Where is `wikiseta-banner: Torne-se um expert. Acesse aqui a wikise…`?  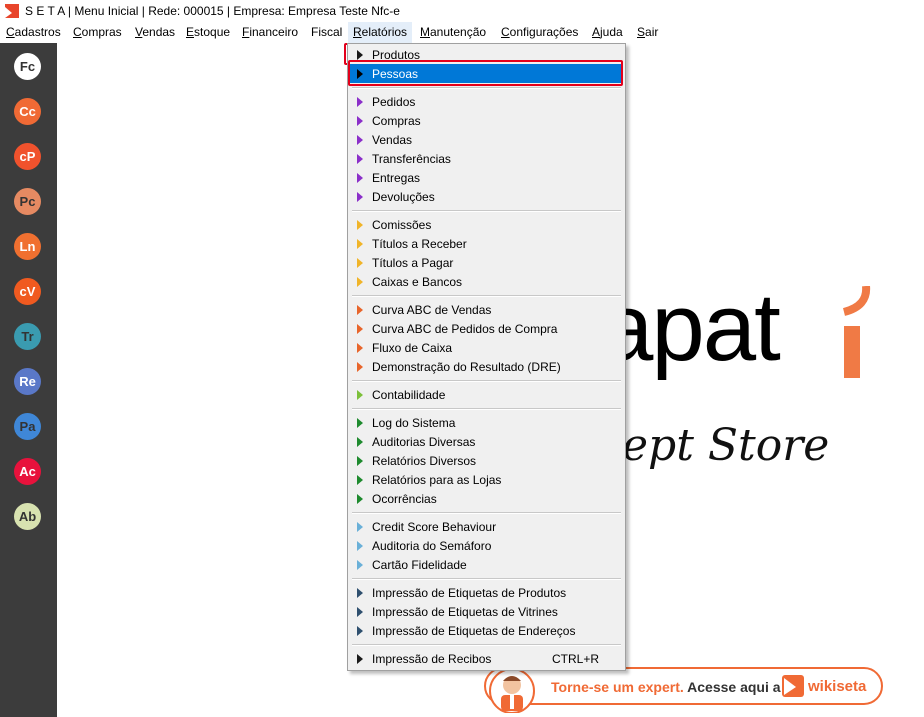
wikiseta-banner: Torne-se um expert. Acesse aqui a wikise… is located at coordinates (683, 690).